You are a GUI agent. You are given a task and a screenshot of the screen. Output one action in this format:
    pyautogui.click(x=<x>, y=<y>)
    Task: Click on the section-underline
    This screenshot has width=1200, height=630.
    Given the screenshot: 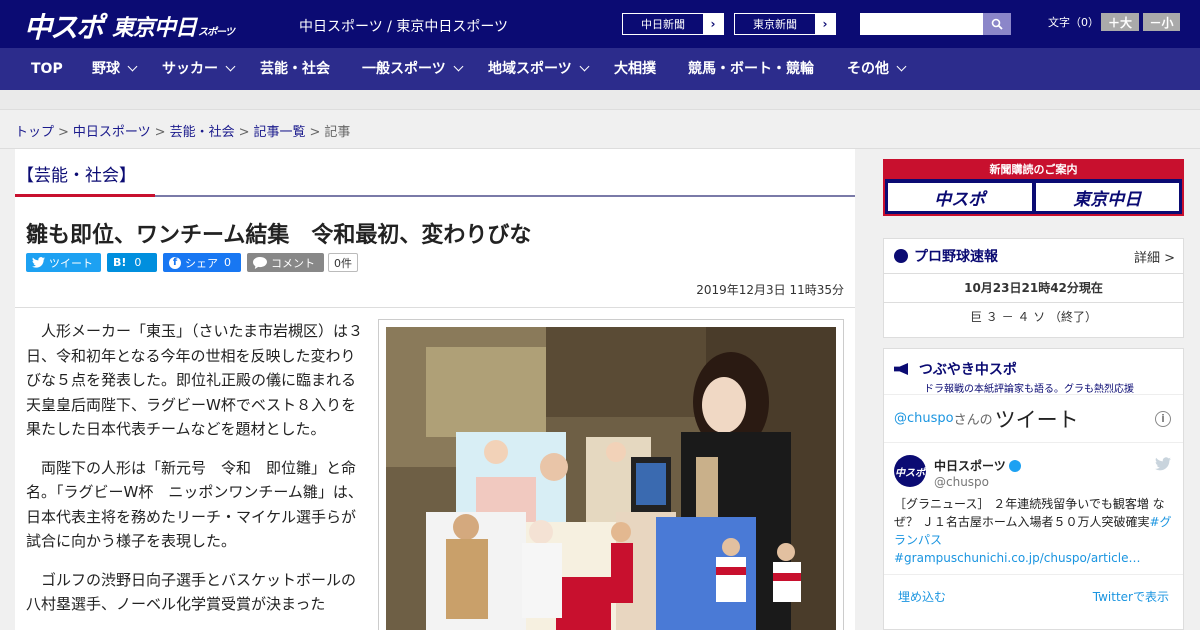 What is the action you would take?
    pyautogui.click(x=85, y=195)
    